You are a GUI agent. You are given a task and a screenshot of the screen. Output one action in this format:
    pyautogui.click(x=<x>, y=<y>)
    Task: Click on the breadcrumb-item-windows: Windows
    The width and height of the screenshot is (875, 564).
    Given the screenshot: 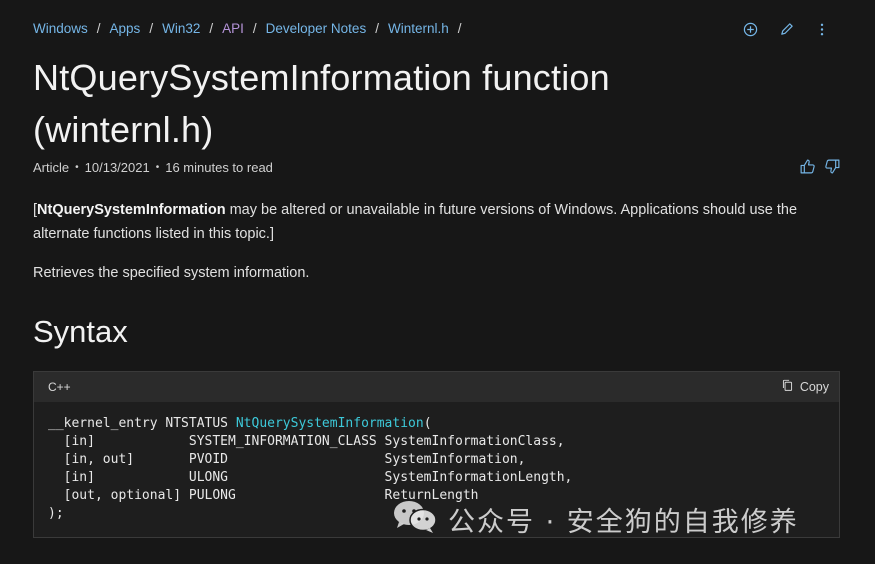 What is the action you would take?
    pyautogui.click(x=60, y=28)
    